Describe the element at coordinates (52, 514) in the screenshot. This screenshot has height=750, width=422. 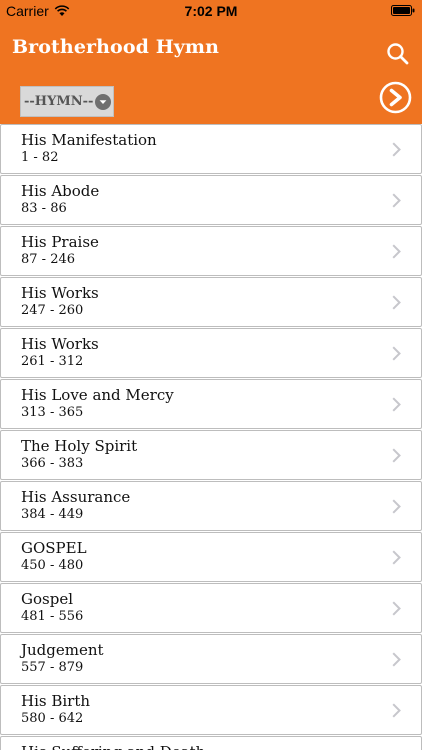
I see `hymn-number-range: 384 - 449` at that location.